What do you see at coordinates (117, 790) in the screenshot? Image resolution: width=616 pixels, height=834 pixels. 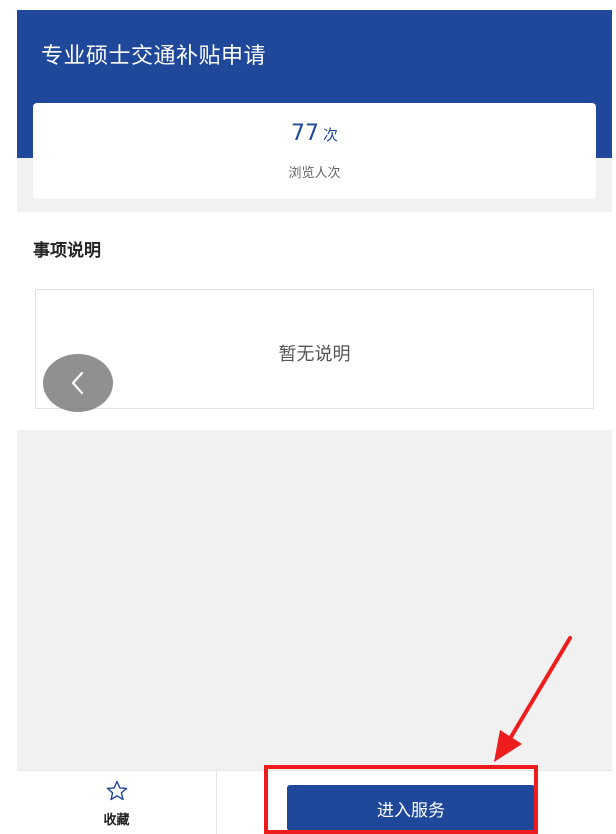 I see `star-outline-icon` at bounding box center [117, 790].